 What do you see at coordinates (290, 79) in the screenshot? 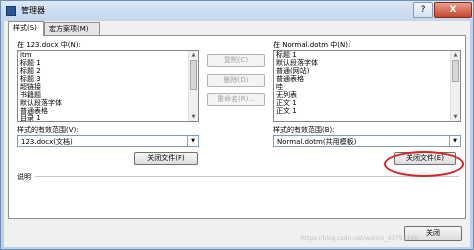
I see `list-item: 普通表格` at bounding box center [290, 79].